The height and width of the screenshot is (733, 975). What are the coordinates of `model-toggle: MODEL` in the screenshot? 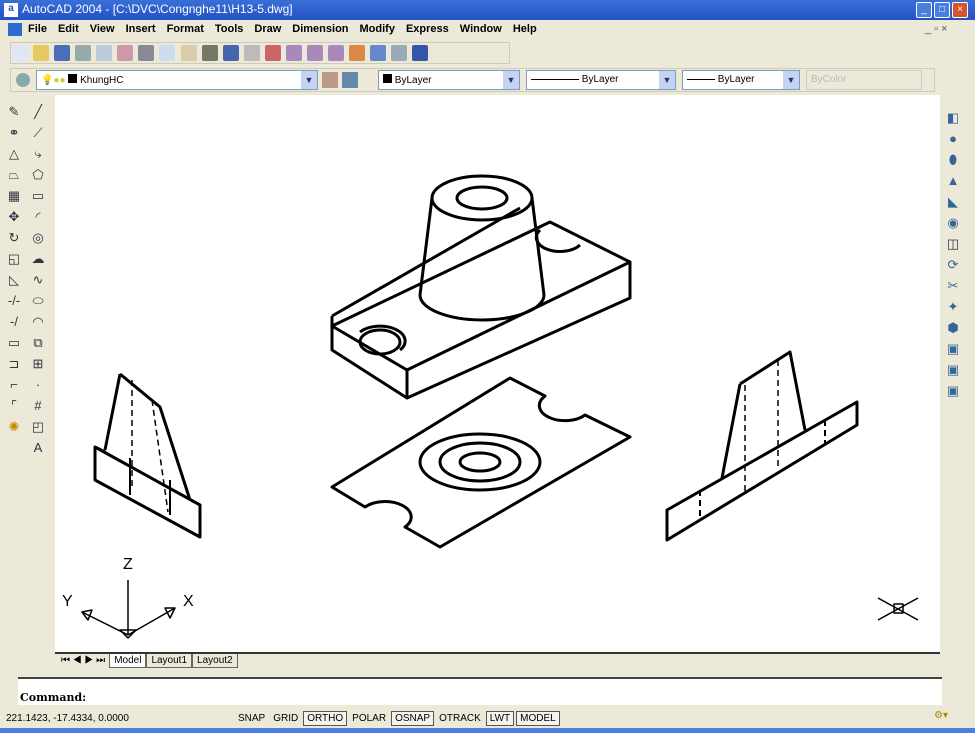 It's located at (538, 718).